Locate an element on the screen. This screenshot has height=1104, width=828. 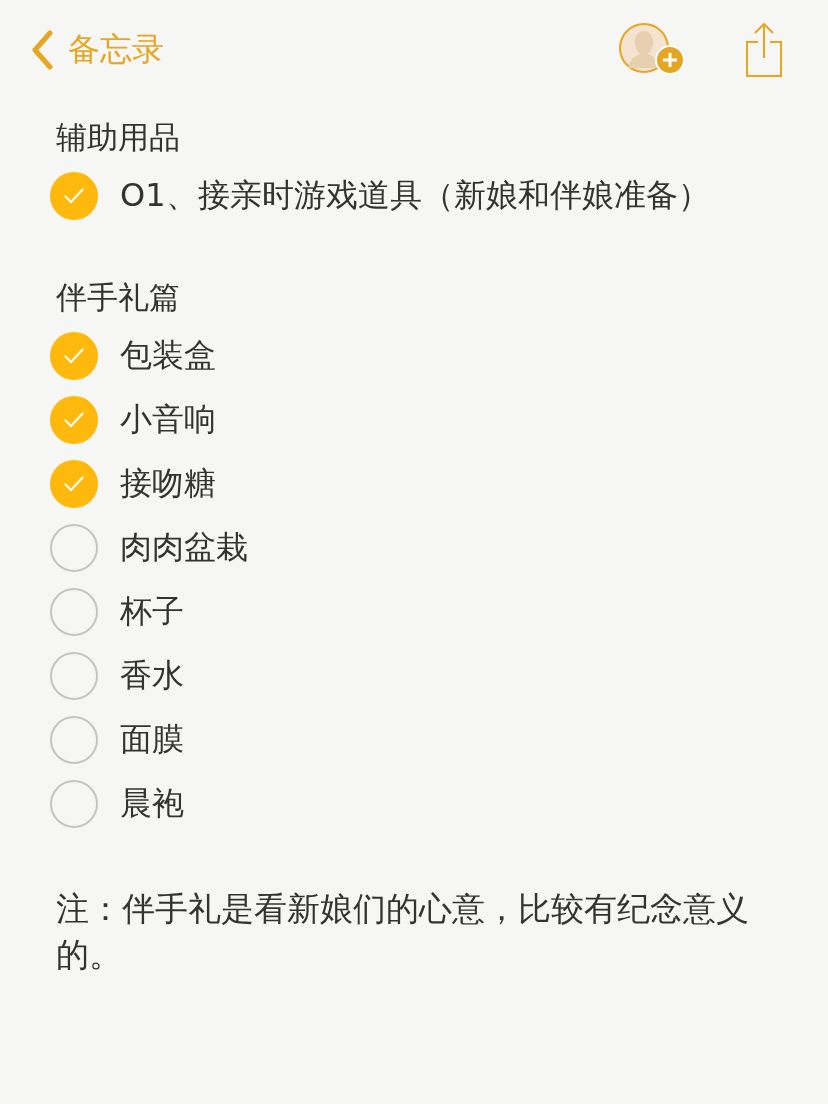
section-heading: 伴手礼篇 is located at coordinates (118, 297).